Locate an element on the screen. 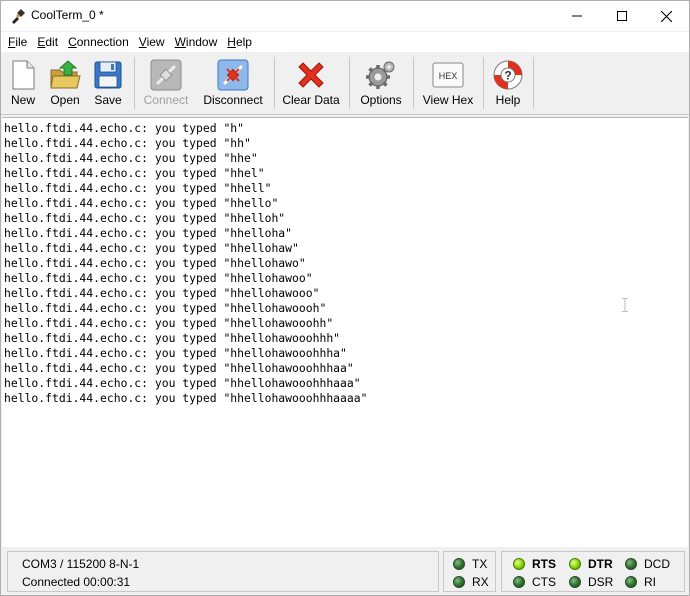 This screenshot has height=596, width=690. terminal-line: hello.ftdi.44.echo.c: you typed "hhell" is located at coordinates (138, 188).